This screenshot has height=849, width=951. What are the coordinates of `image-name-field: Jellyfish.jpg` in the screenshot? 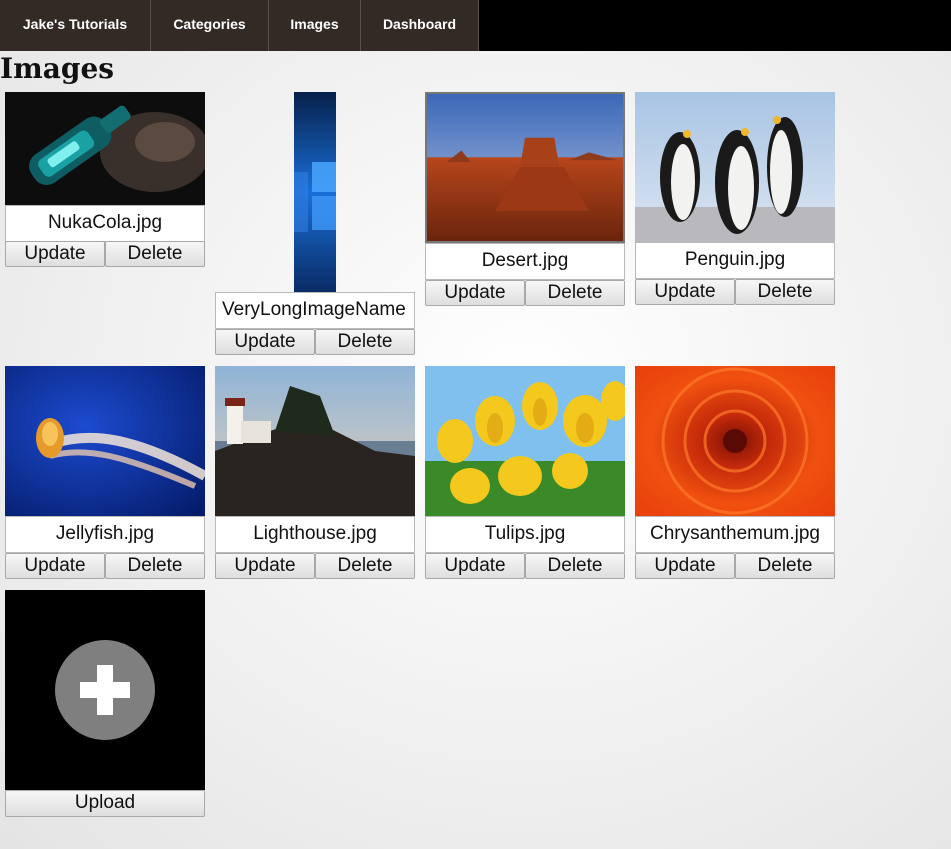 It's located at (105, 534).